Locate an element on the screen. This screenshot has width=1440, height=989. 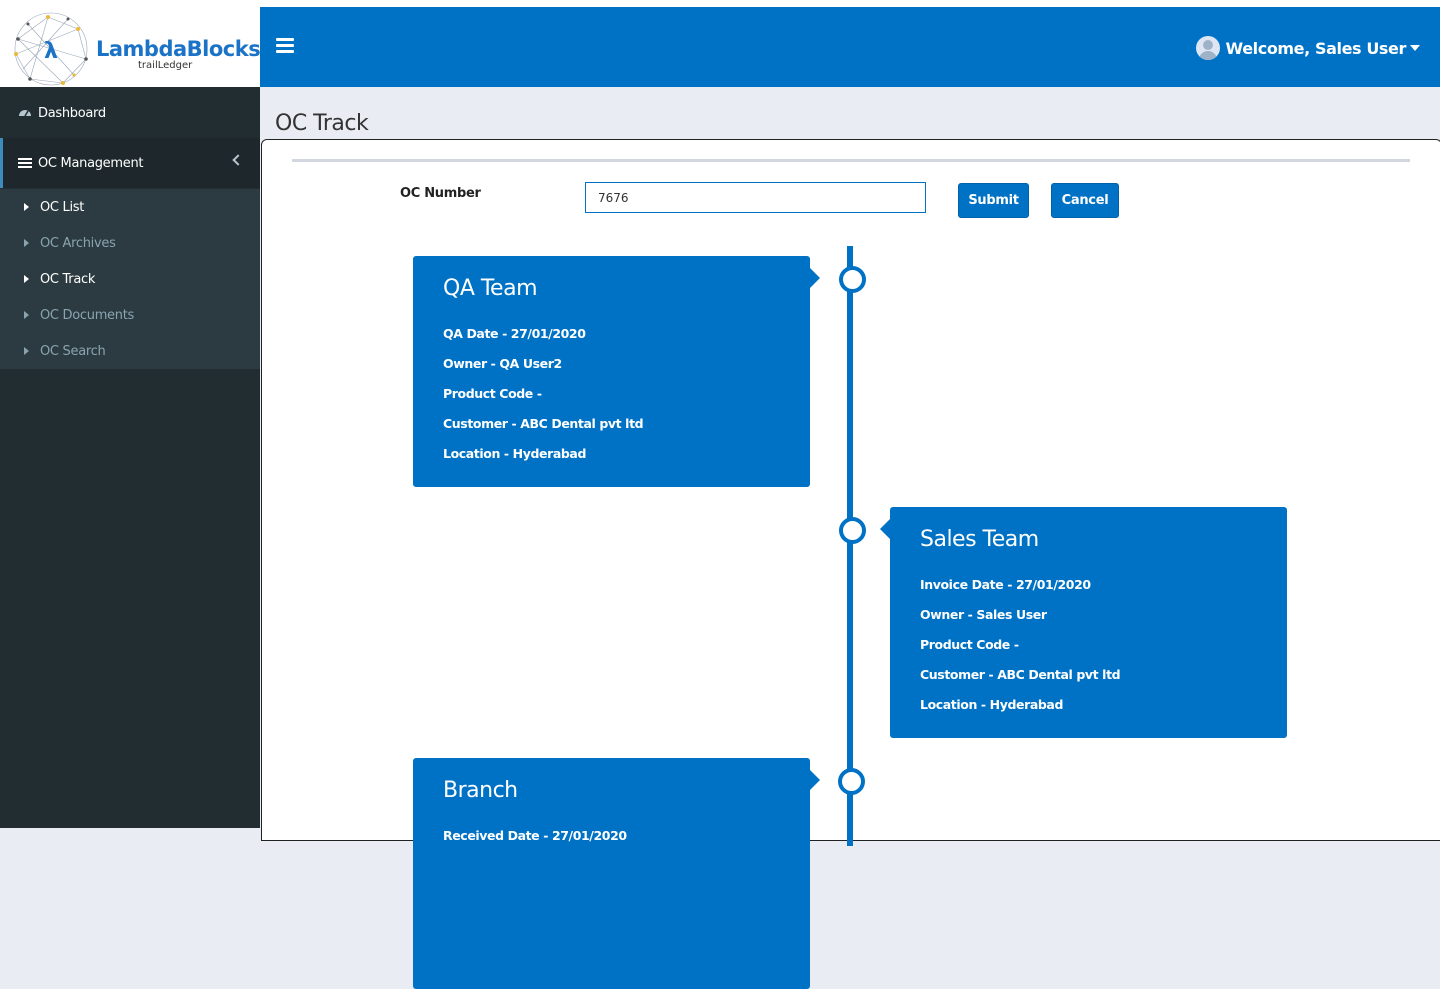
sidebar-item-label: OC Archives is located at coordinates (78, 243).